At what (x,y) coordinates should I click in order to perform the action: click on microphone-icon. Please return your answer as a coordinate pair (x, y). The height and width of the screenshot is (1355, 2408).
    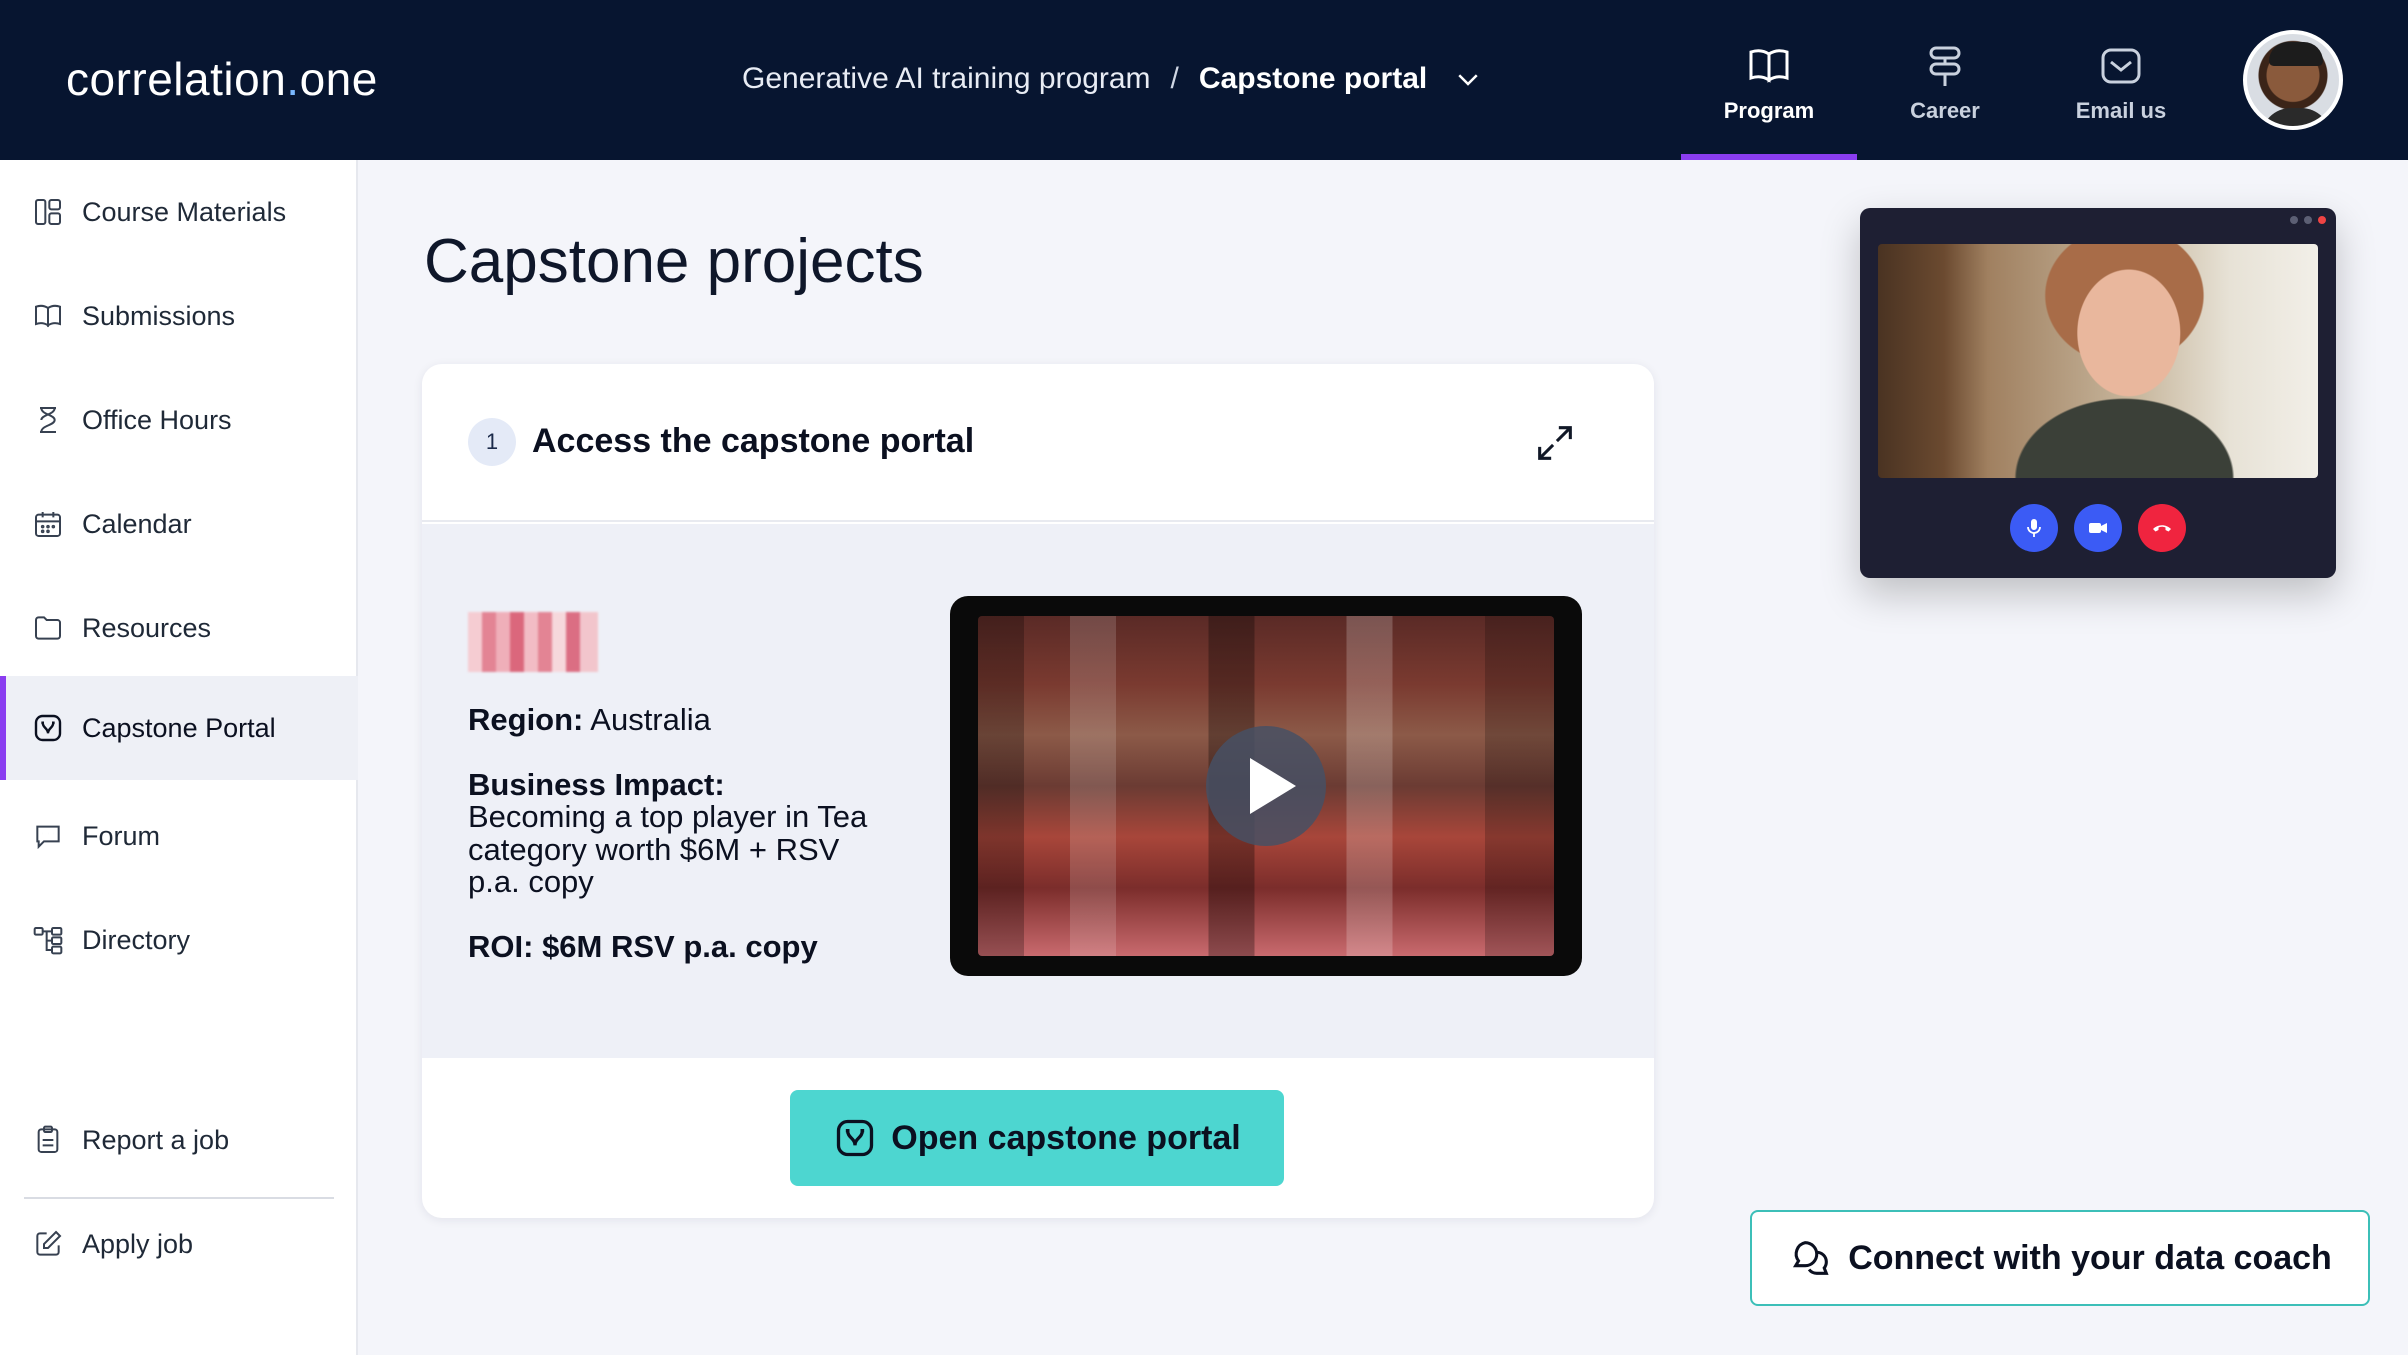
    Looking at the image, I should click on (2034, 528).